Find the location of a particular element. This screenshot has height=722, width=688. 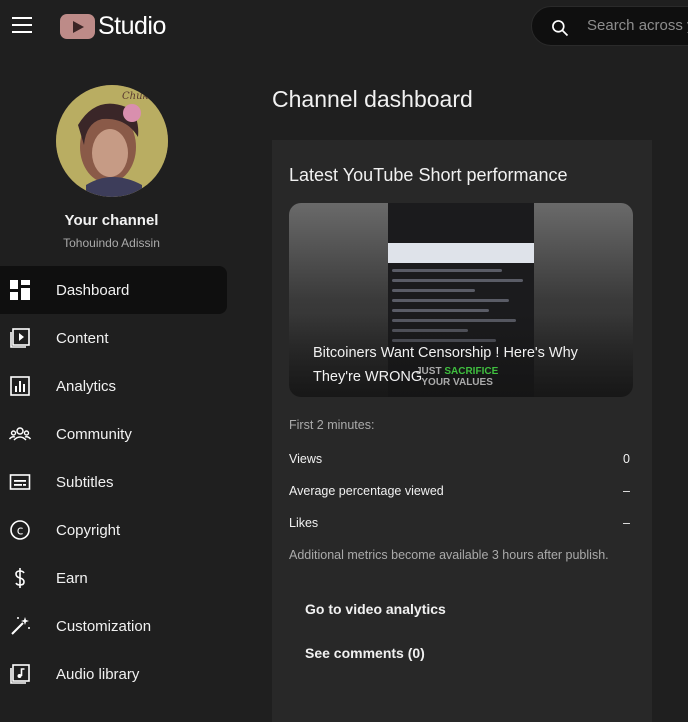

top-app-bar: Studio is located at coordinates (344, 28).